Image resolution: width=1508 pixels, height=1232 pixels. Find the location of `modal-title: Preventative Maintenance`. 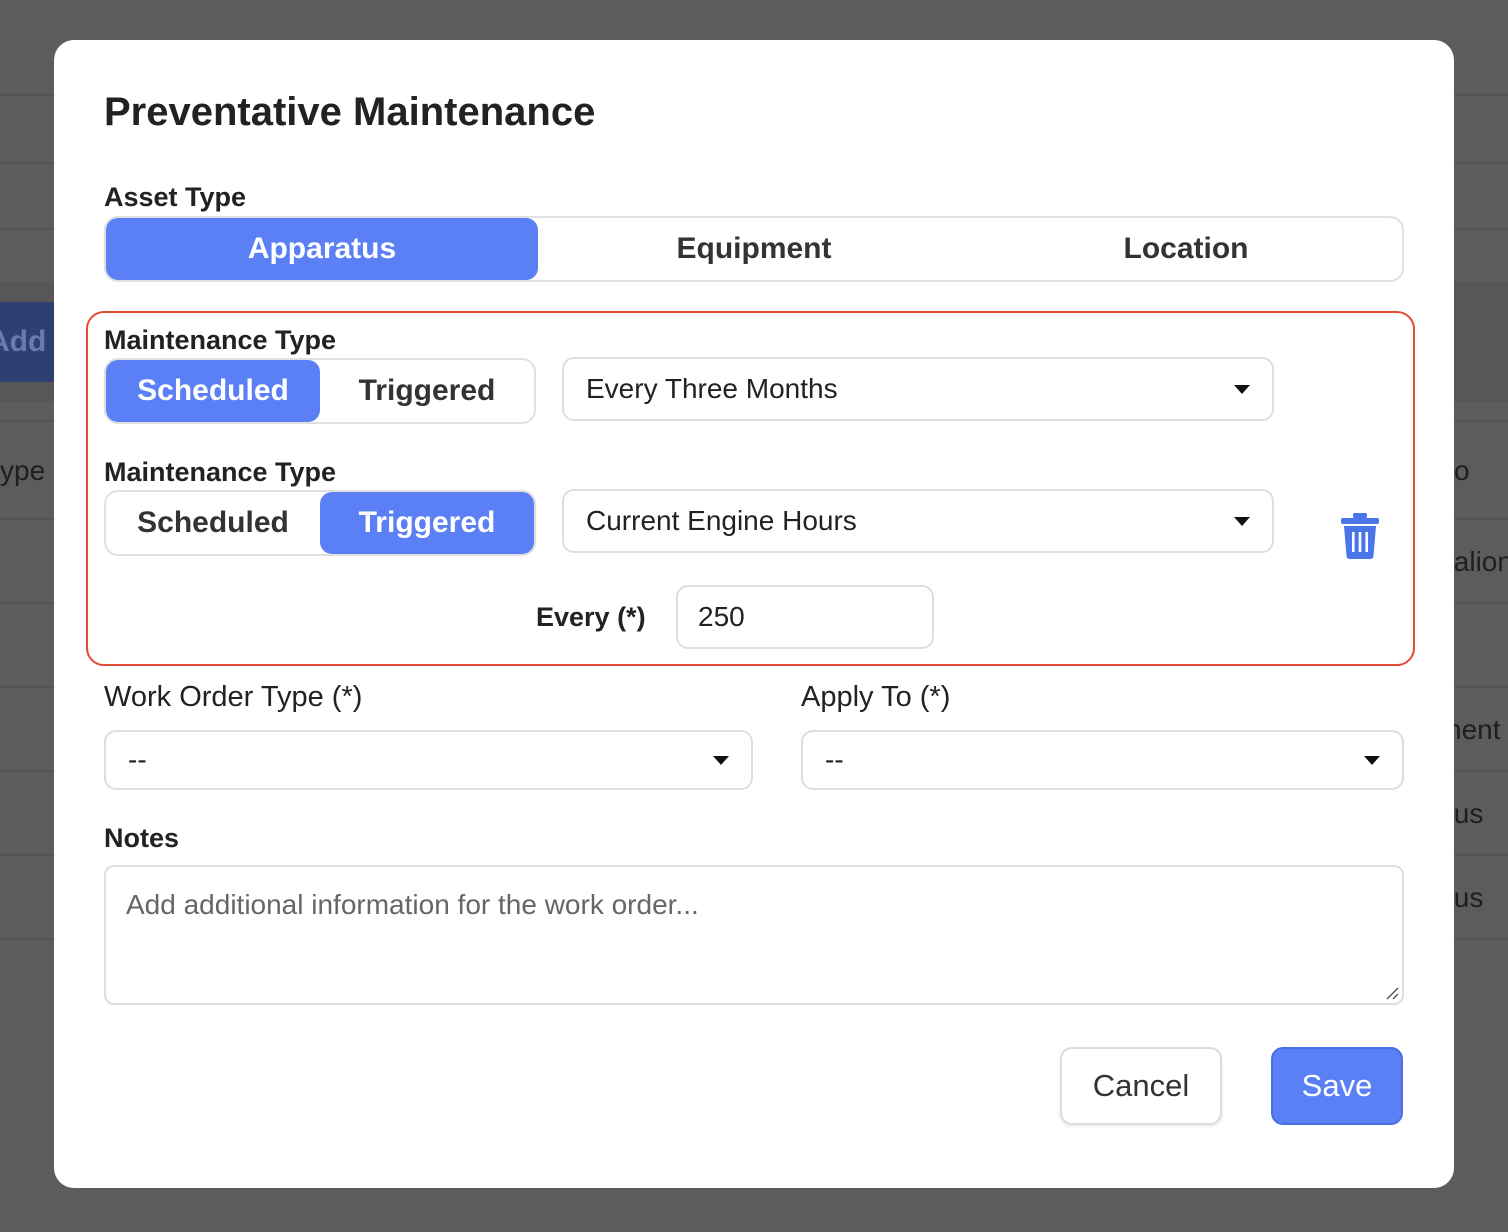

modal-title: Preventative Maintenance is located at coordinates (350, 112).